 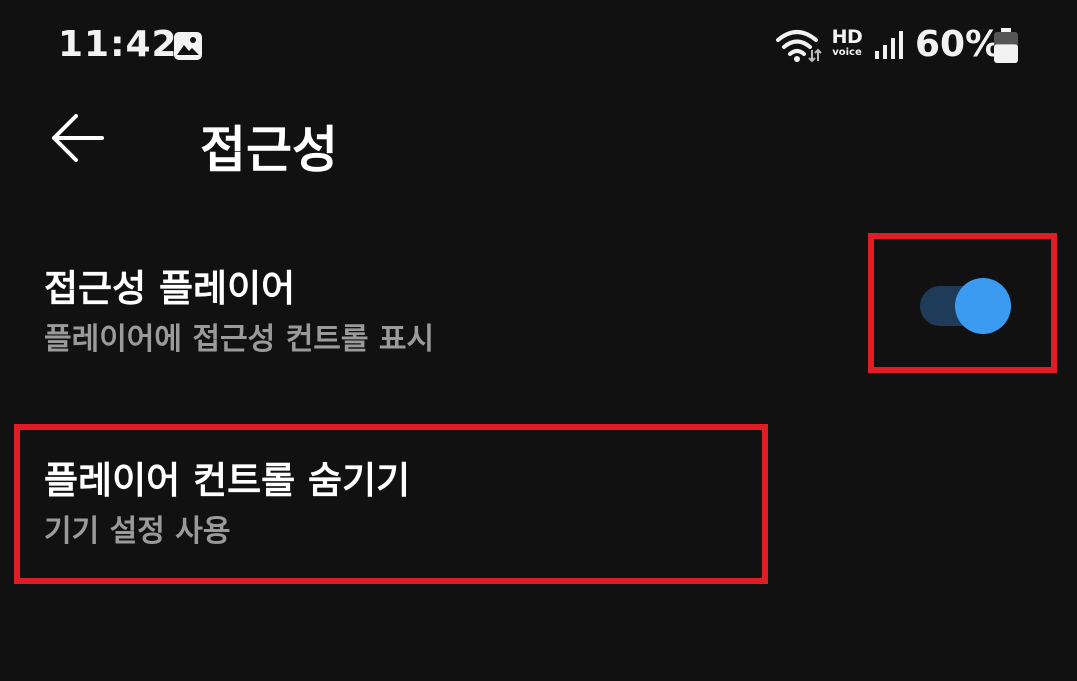 What do you see at coordinates (889, 45) in the screenshot?
I see `cell-signal-icon` at bounding box center [889, 45].